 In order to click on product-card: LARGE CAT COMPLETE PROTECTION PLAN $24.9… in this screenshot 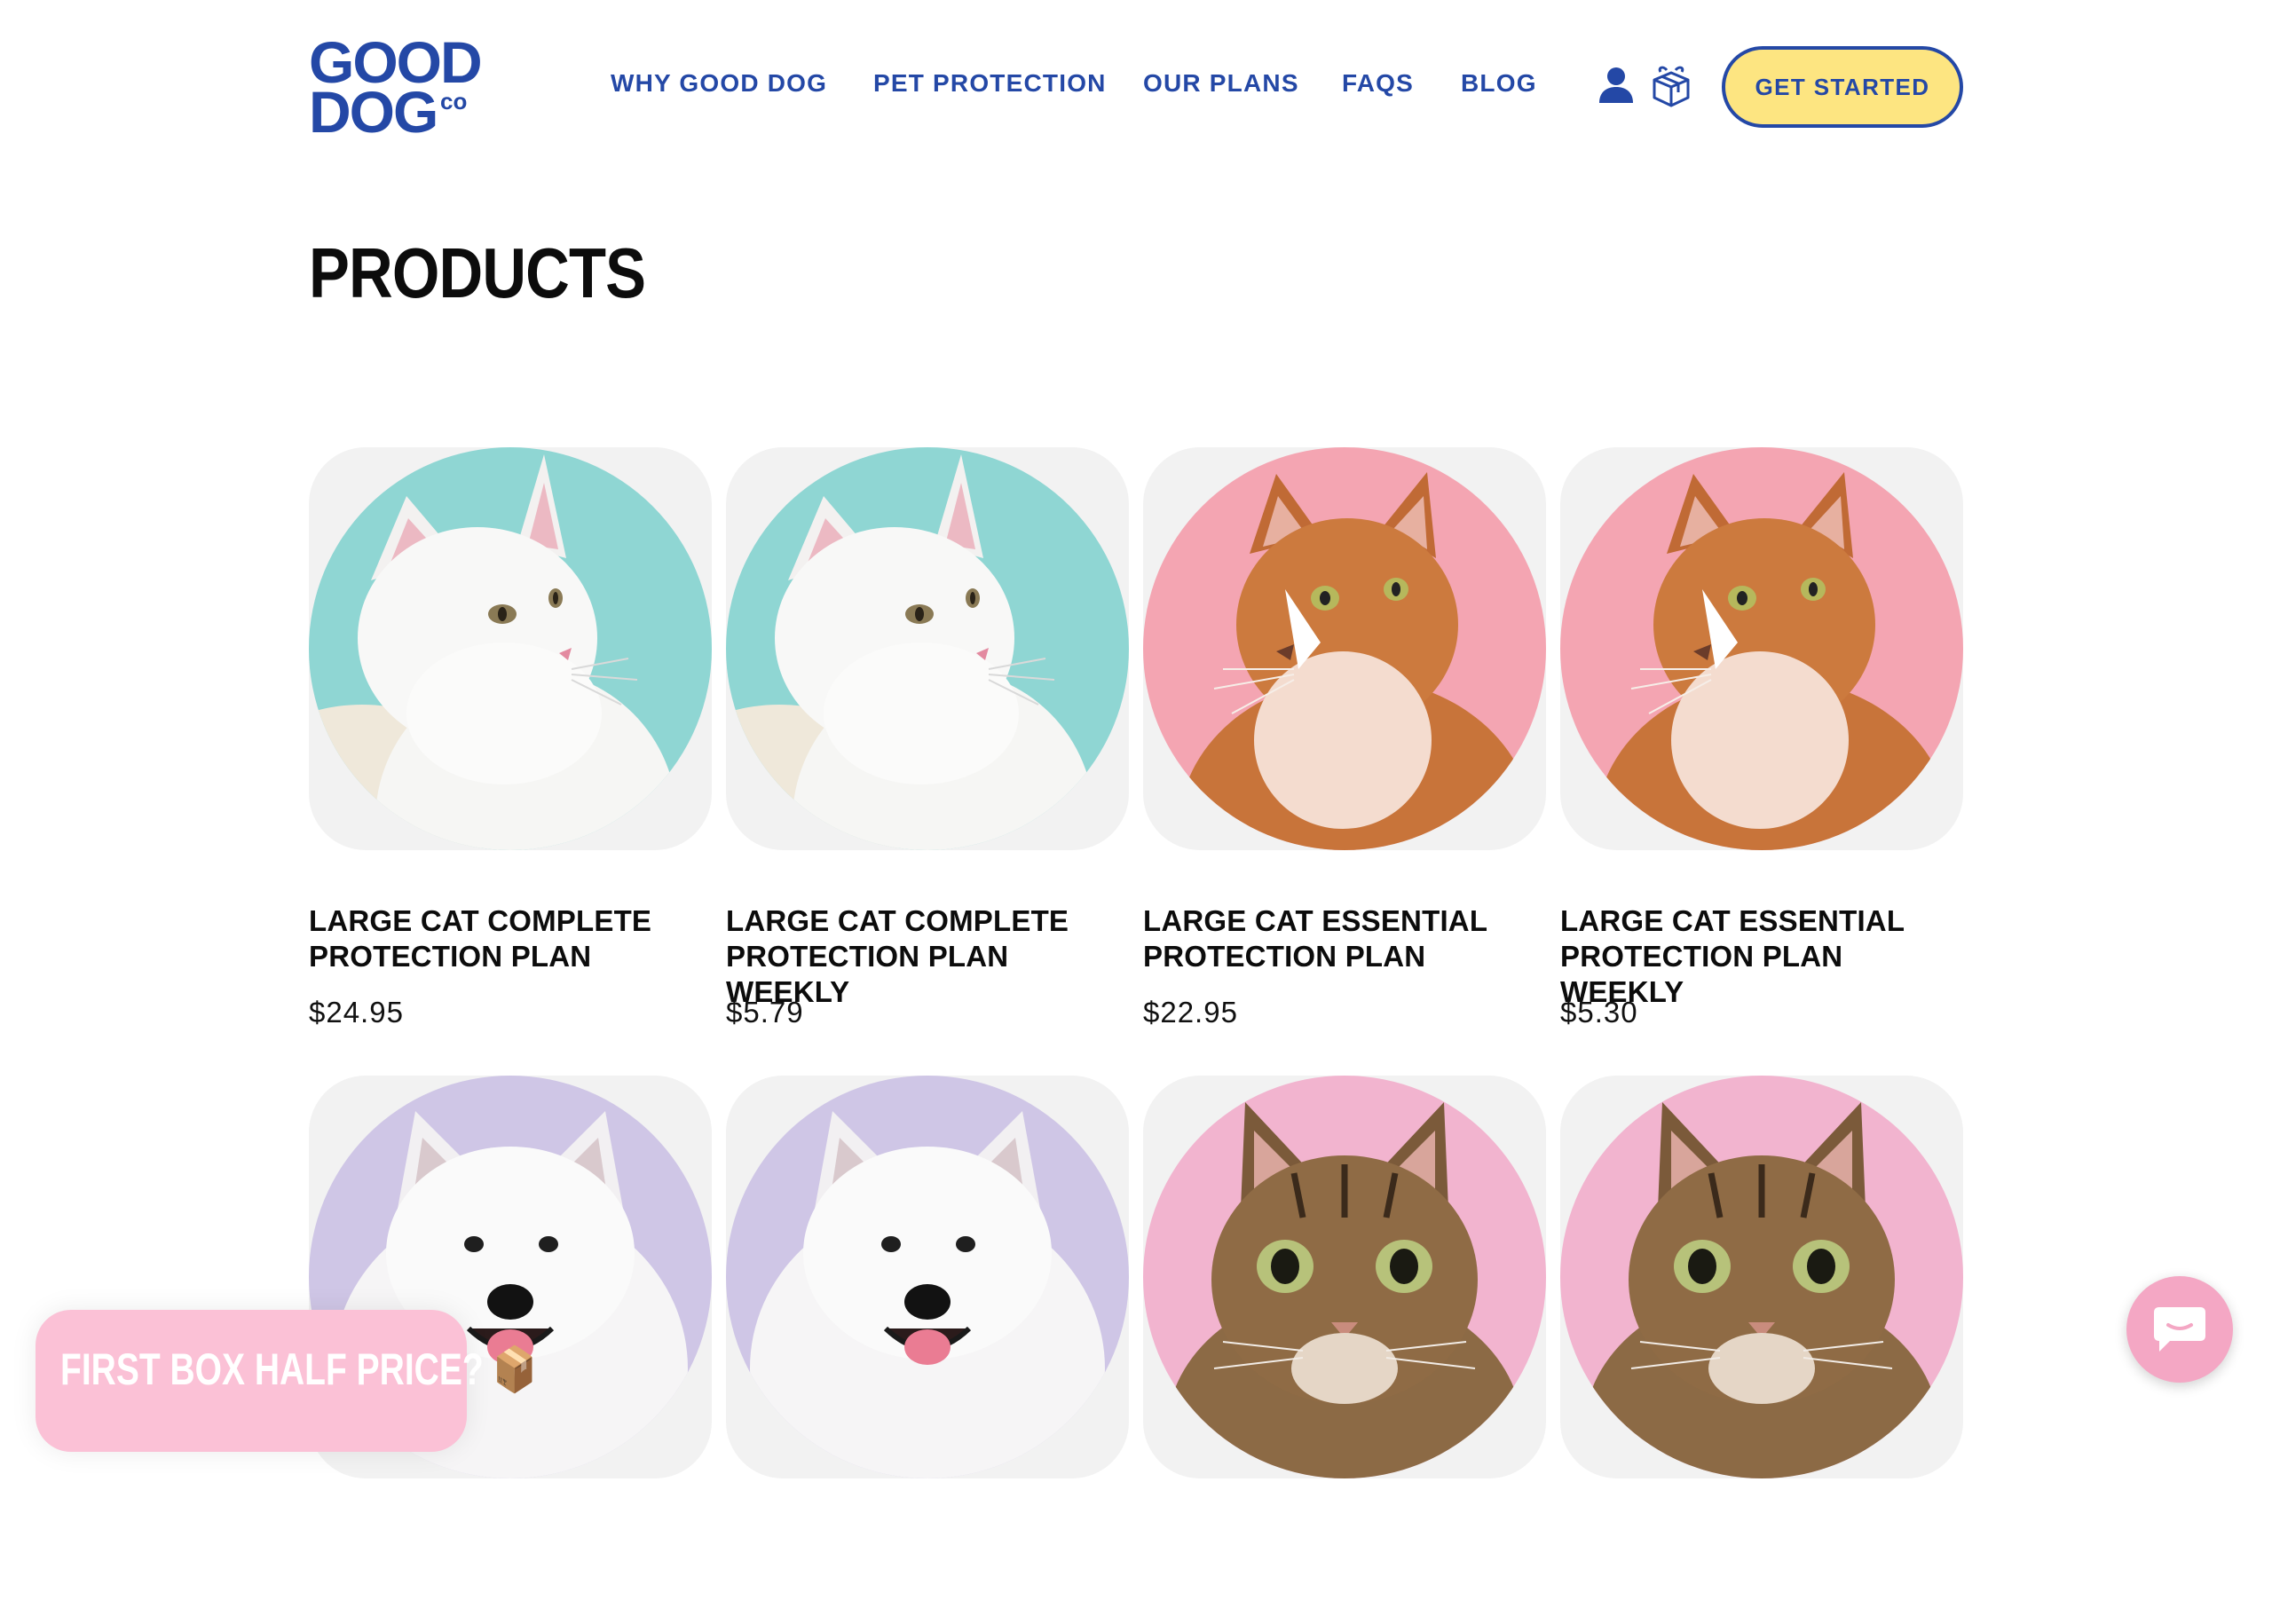, I will do `click(510, 738)`.